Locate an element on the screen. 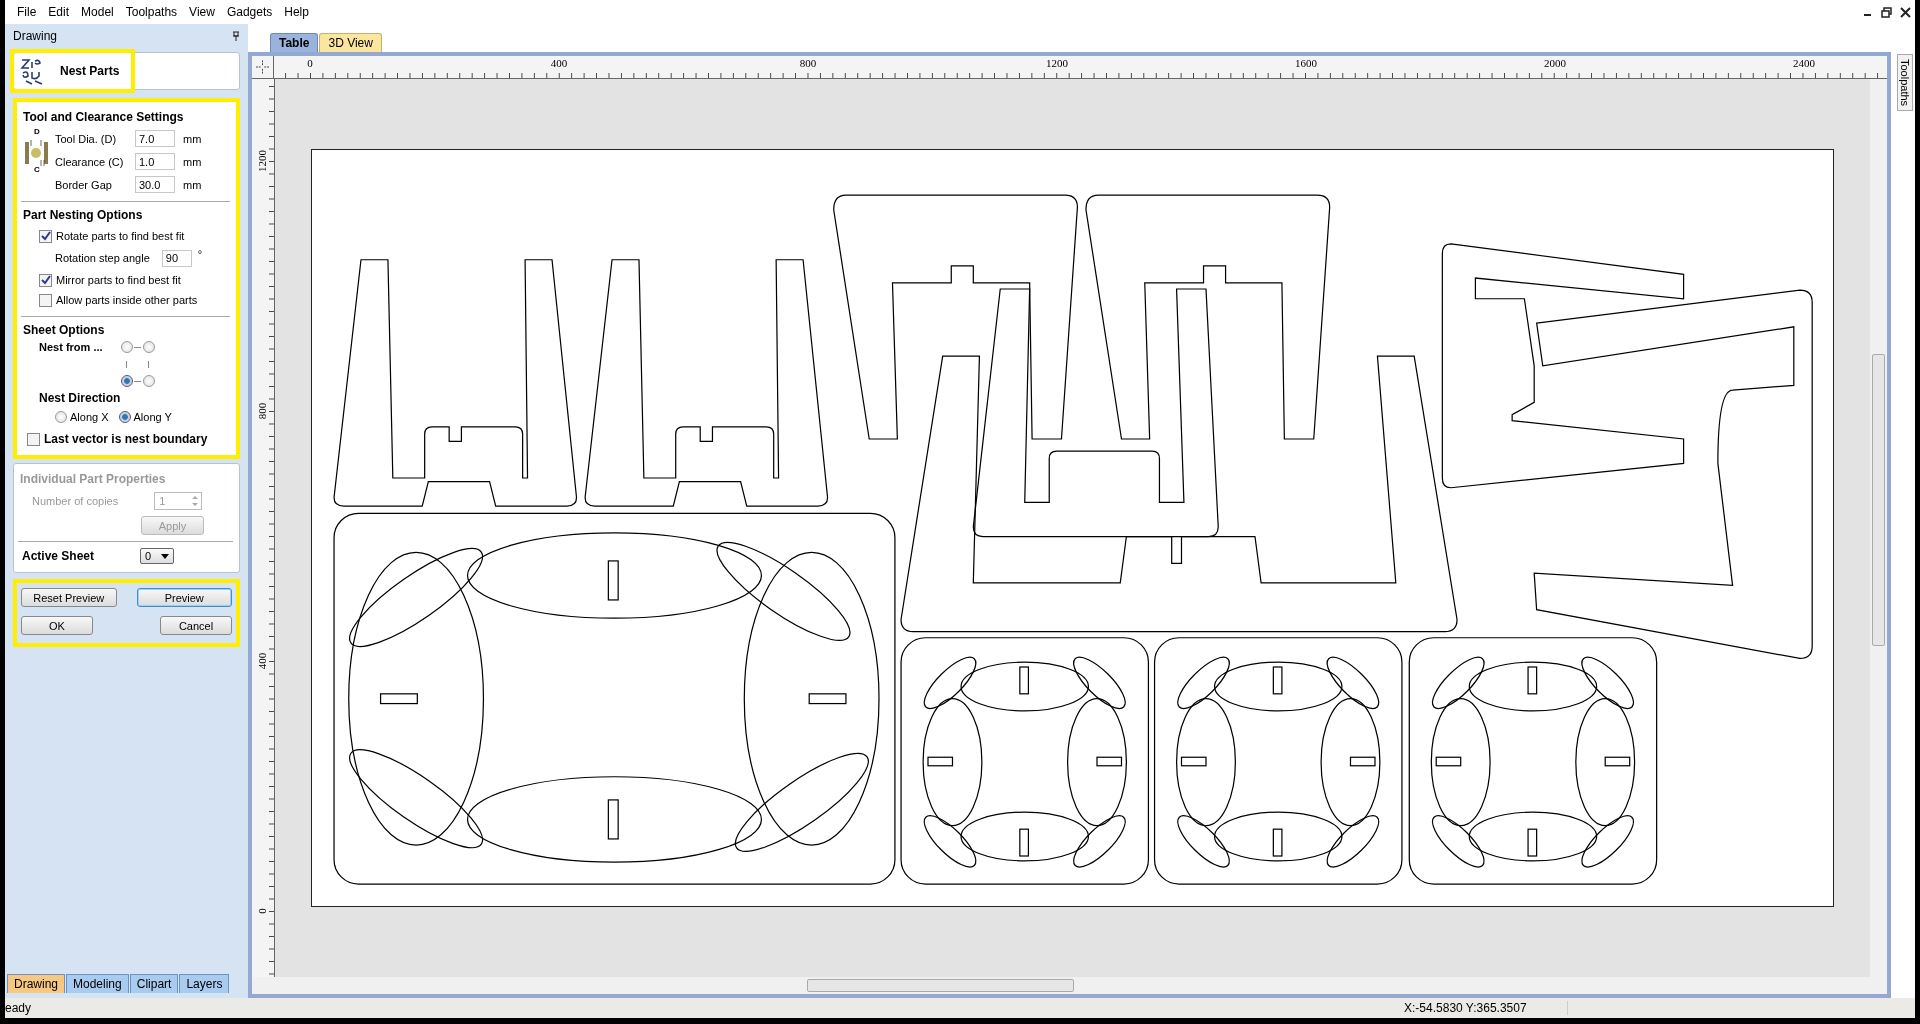 The width and height of the screenshot is (1920, 1024). checkbox-label: Rotate parts to find best fit is located at coordinates (120, 236).